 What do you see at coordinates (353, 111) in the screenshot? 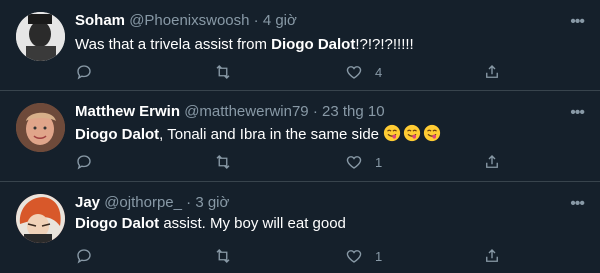
I see `timestamp: 23 thg 10` at bounding box center [353, 111].